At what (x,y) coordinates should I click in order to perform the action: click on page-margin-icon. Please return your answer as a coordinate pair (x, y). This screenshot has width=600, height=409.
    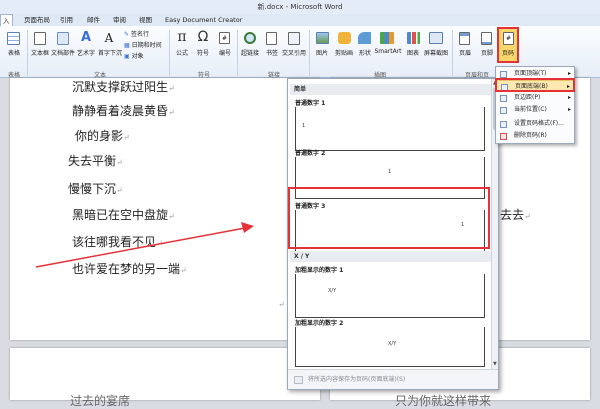
    Looking at the image, I should click on (503, 98).